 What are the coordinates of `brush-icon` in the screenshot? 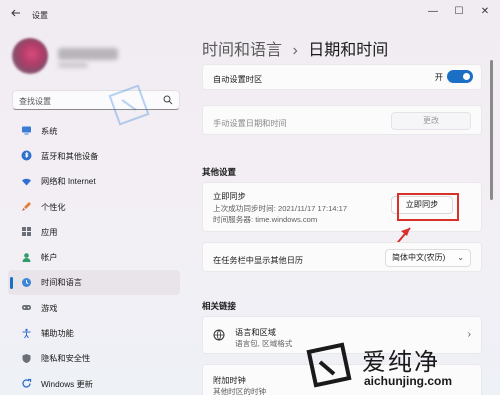 It's located at (26, 207).